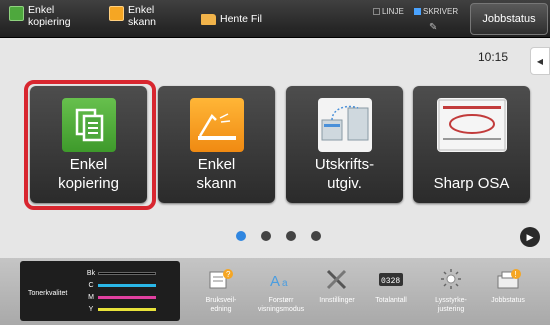 This screenshot has height=325, width=550. I want to click on toner-bar-bk, so click(127, 273).